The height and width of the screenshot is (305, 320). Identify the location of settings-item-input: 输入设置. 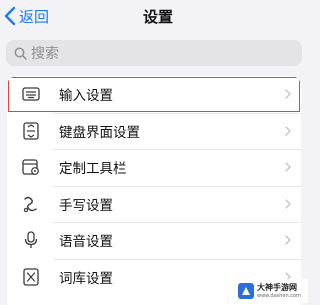
(154, 94).